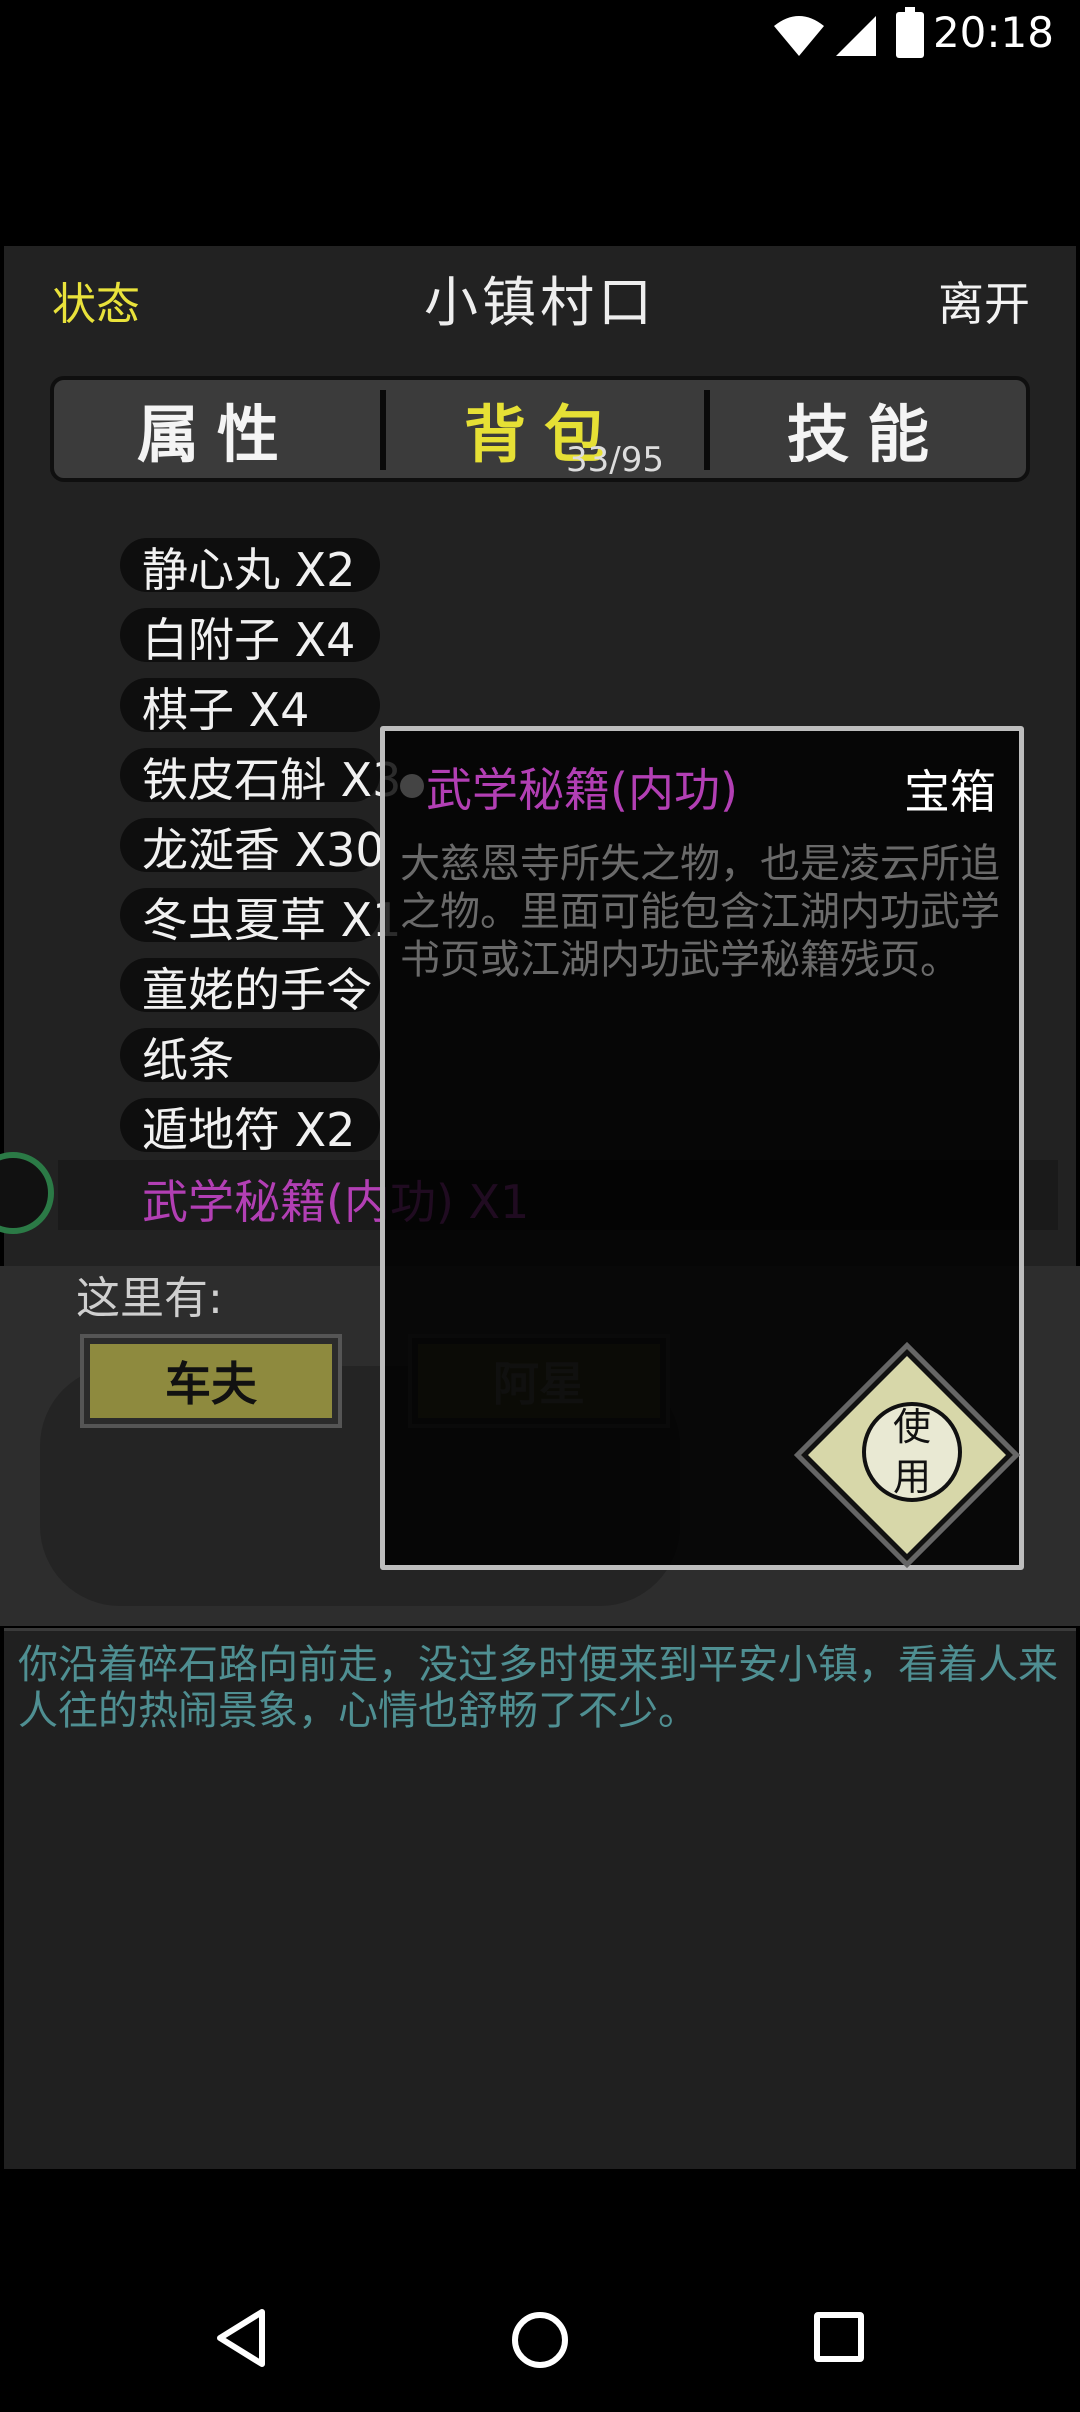  Describe the element at coordinates (582, 790) in the screenshot. I see `item-name: 武学秘籍(内功)` at that location.